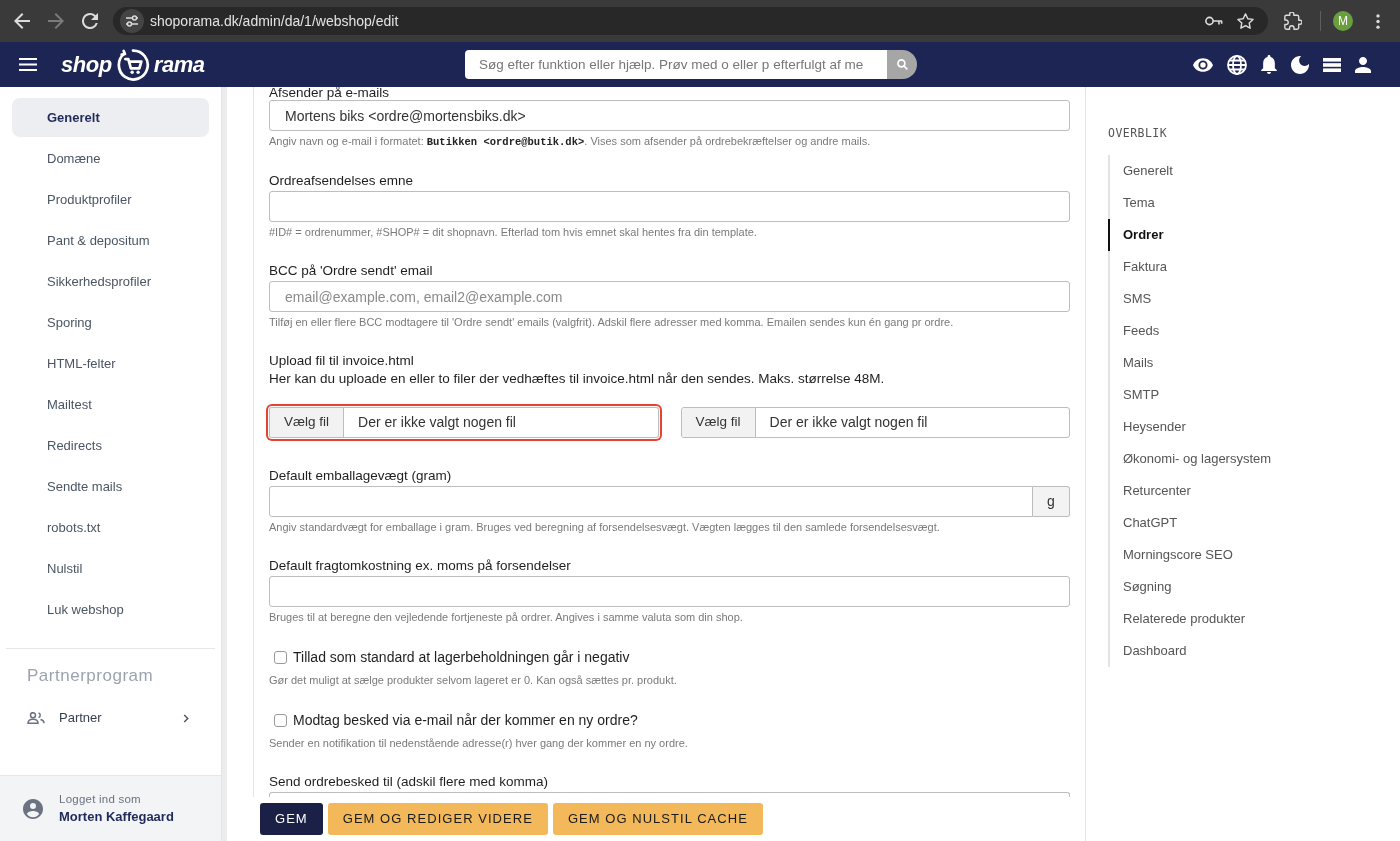 This screenshot has height=841, width=1400. What do you see at coordinates (110, 363) in the screenshot?
I see `sidebar-item: HTML-felter` at bounding box center [110, 363].